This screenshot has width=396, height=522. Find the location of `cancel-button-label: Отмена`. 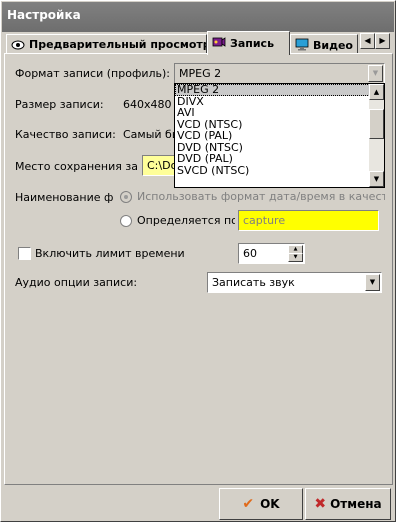

cancel-button-label: Отмена is located at coordinates (356, 504).